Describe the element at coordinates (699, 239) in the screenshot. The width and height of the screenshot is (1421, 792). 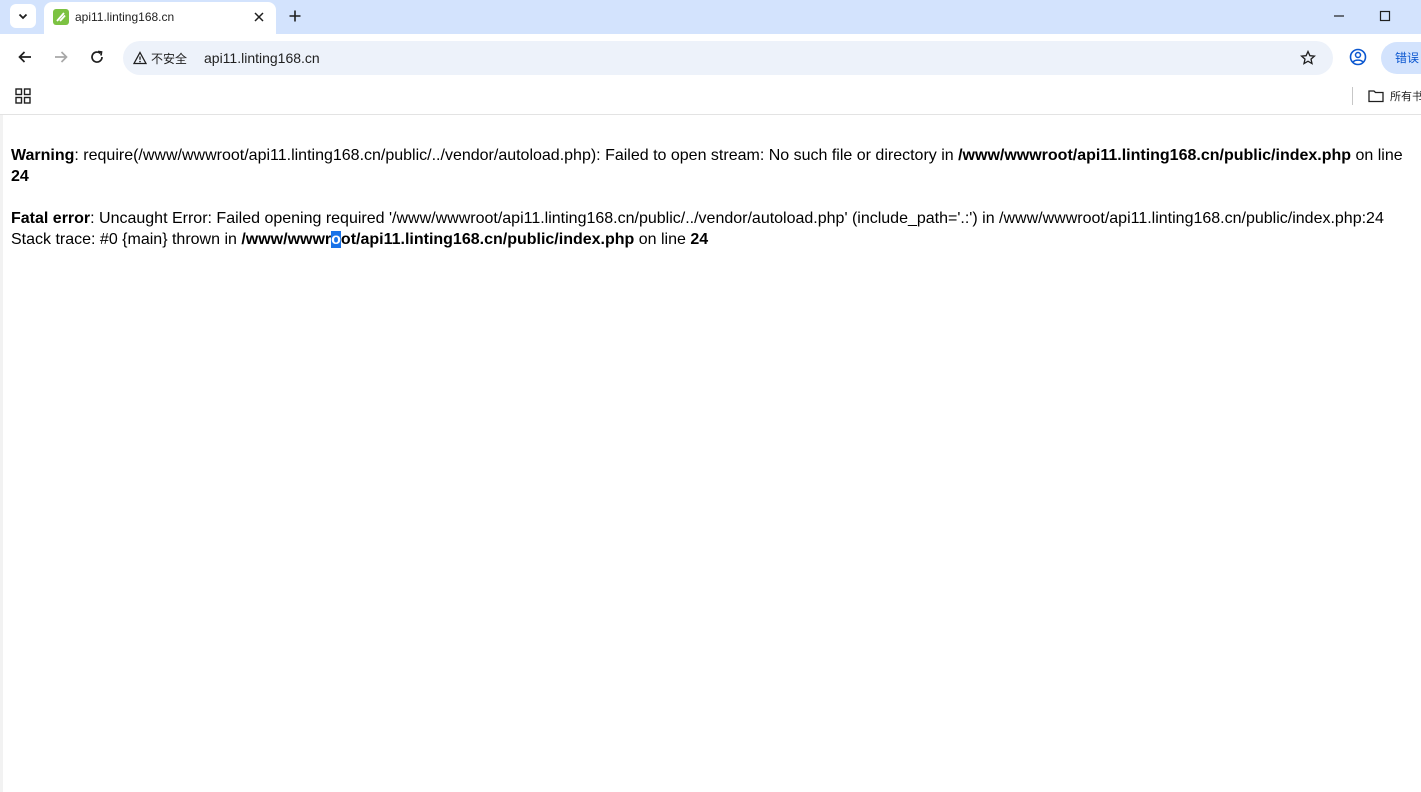
I see `fatal-line-number: 24` at that location.